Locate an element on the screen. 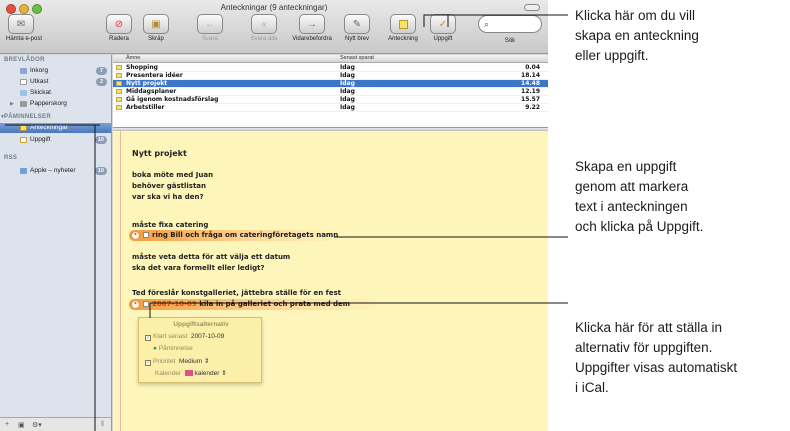 This screenshot has height=431, width=790. priority-row: ✓ Prioritet Medium ⇕ is located at coordinates (177, 362).